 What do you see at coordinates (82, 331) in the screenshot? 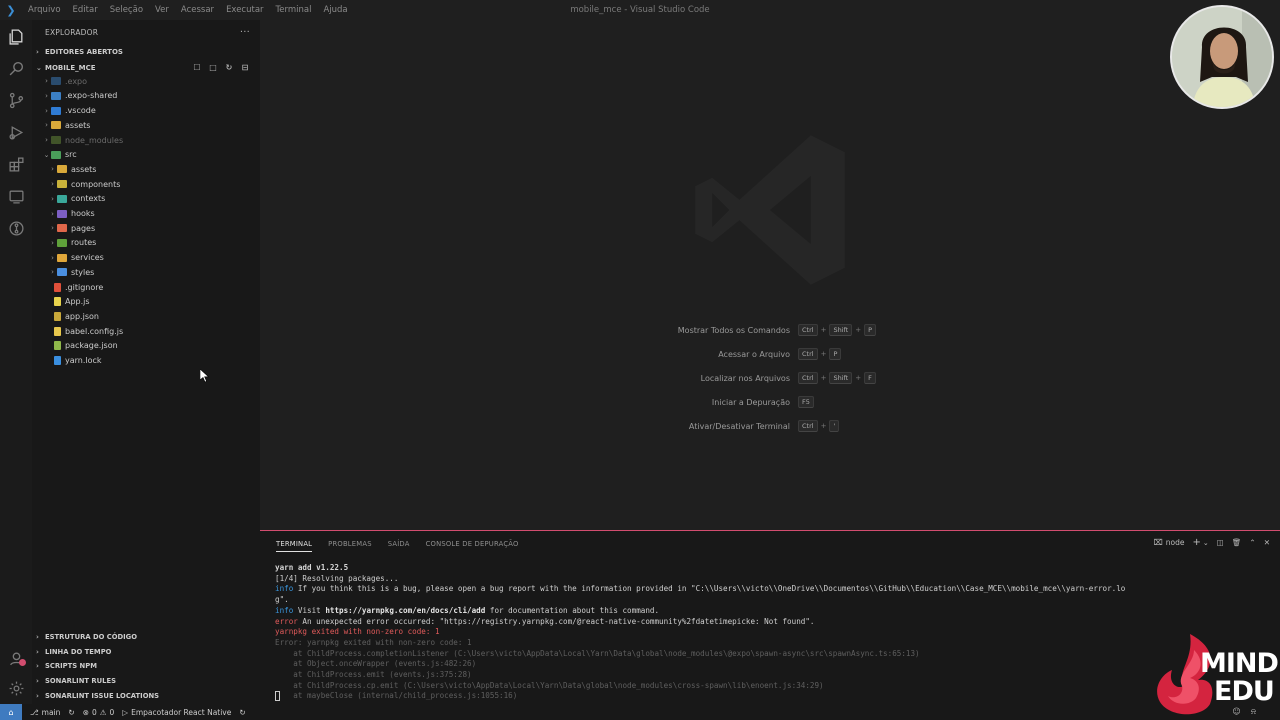
I see `file-tree-item: babel.config.js` at bounding box center [82, 331].